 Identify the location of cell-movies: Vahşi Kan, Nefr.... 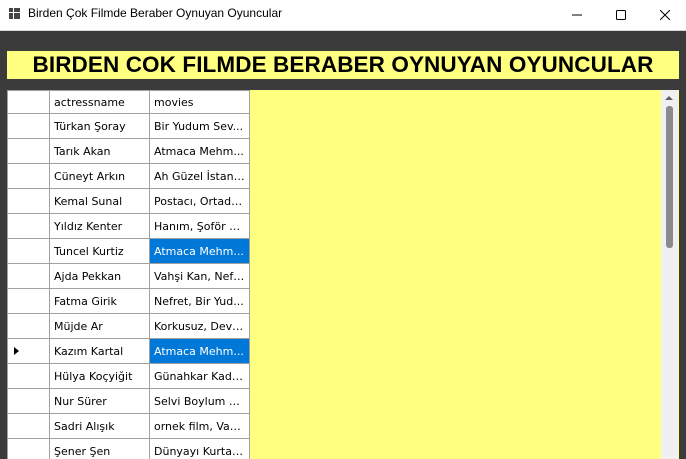
(199, 276).